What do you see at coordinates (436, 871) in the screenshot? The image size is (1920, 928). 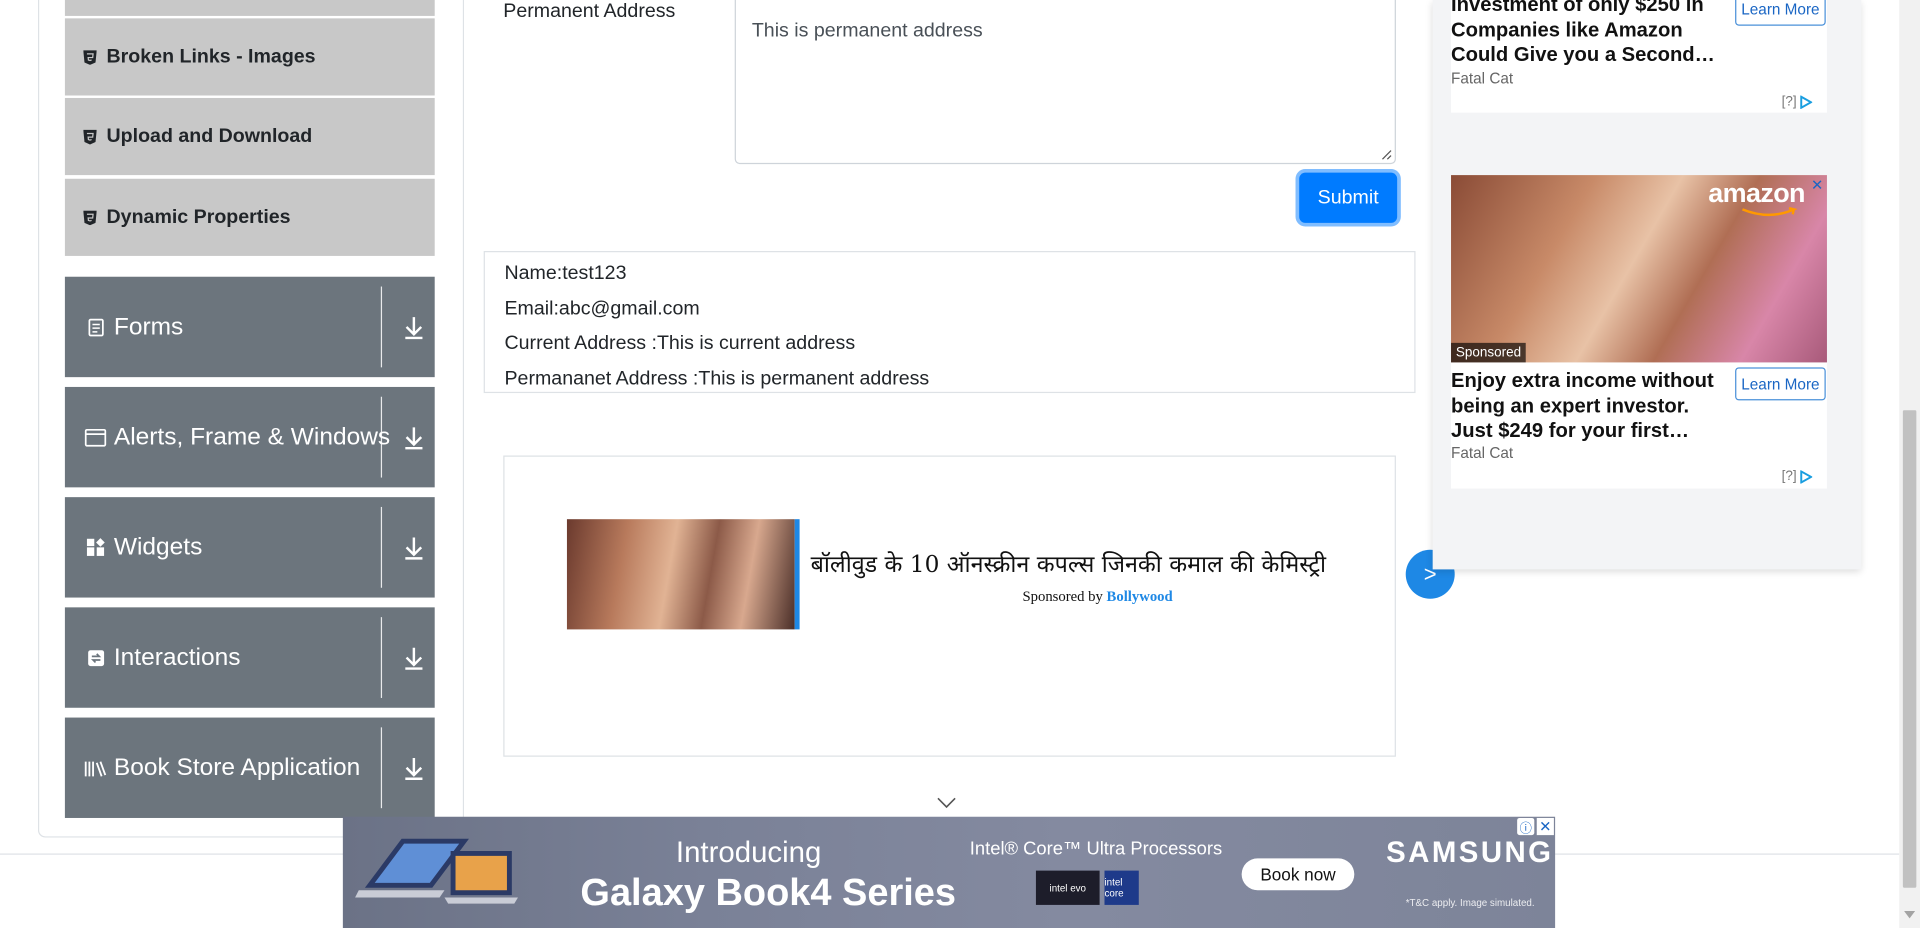 I see `laptop-image-icon` at bounding box center [436, 871].